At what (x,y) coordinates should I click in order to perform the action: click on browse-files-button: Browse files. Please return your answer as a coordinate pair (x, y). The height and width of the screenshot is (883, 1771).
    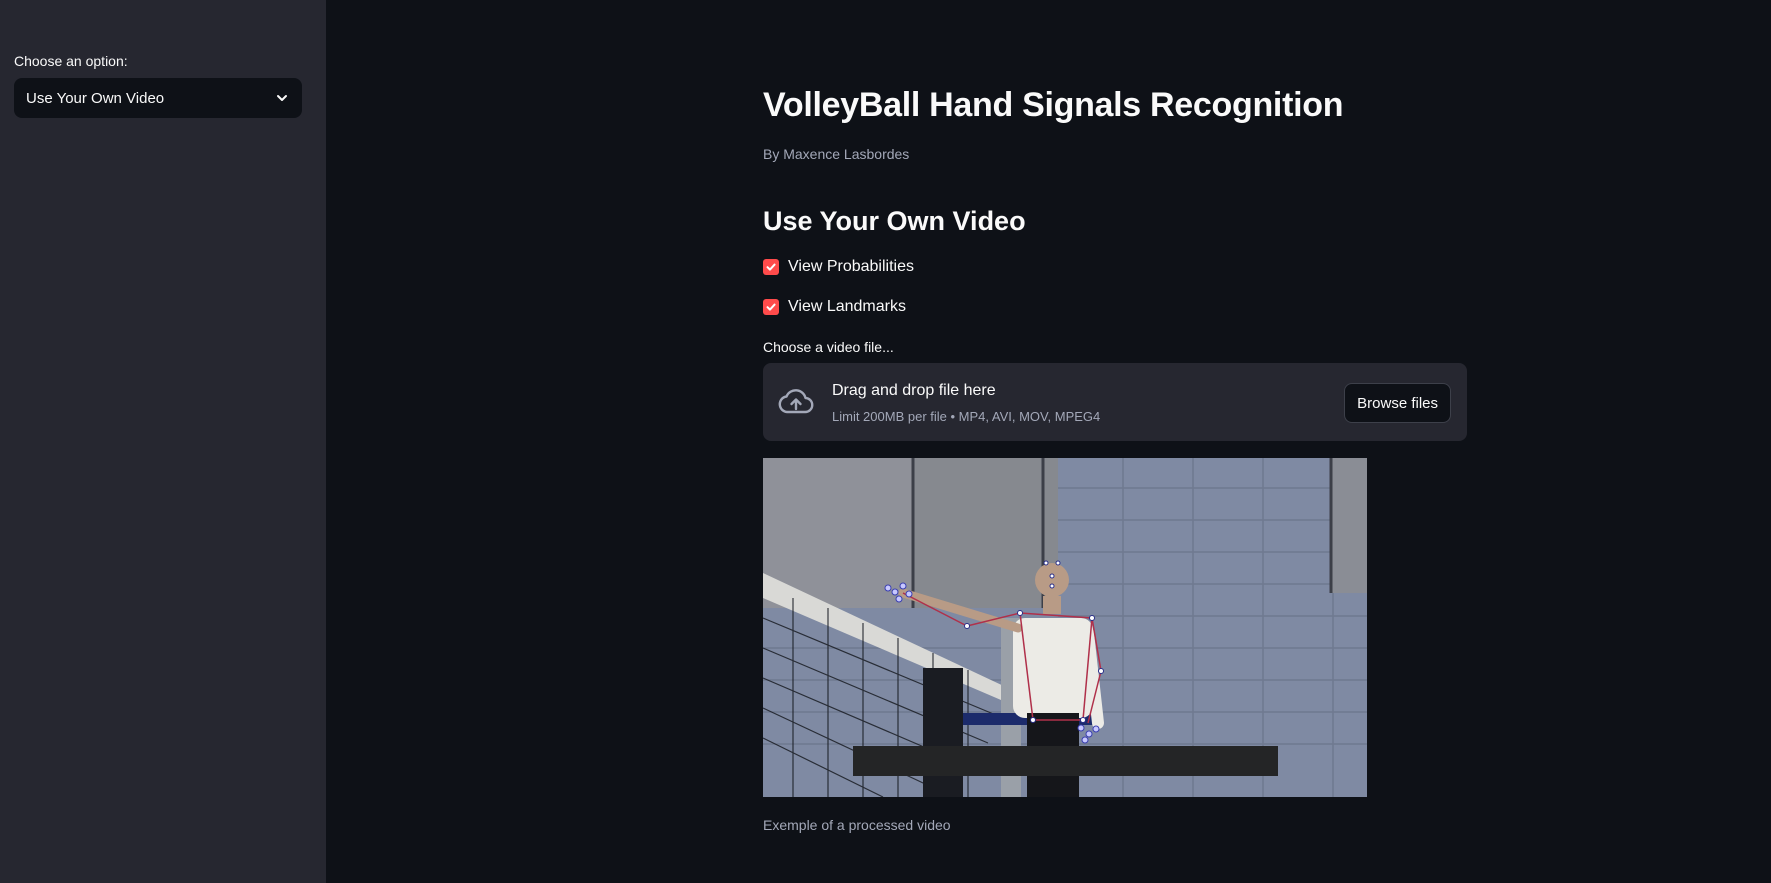
    Looking at the image, I should click on (1397, 403).